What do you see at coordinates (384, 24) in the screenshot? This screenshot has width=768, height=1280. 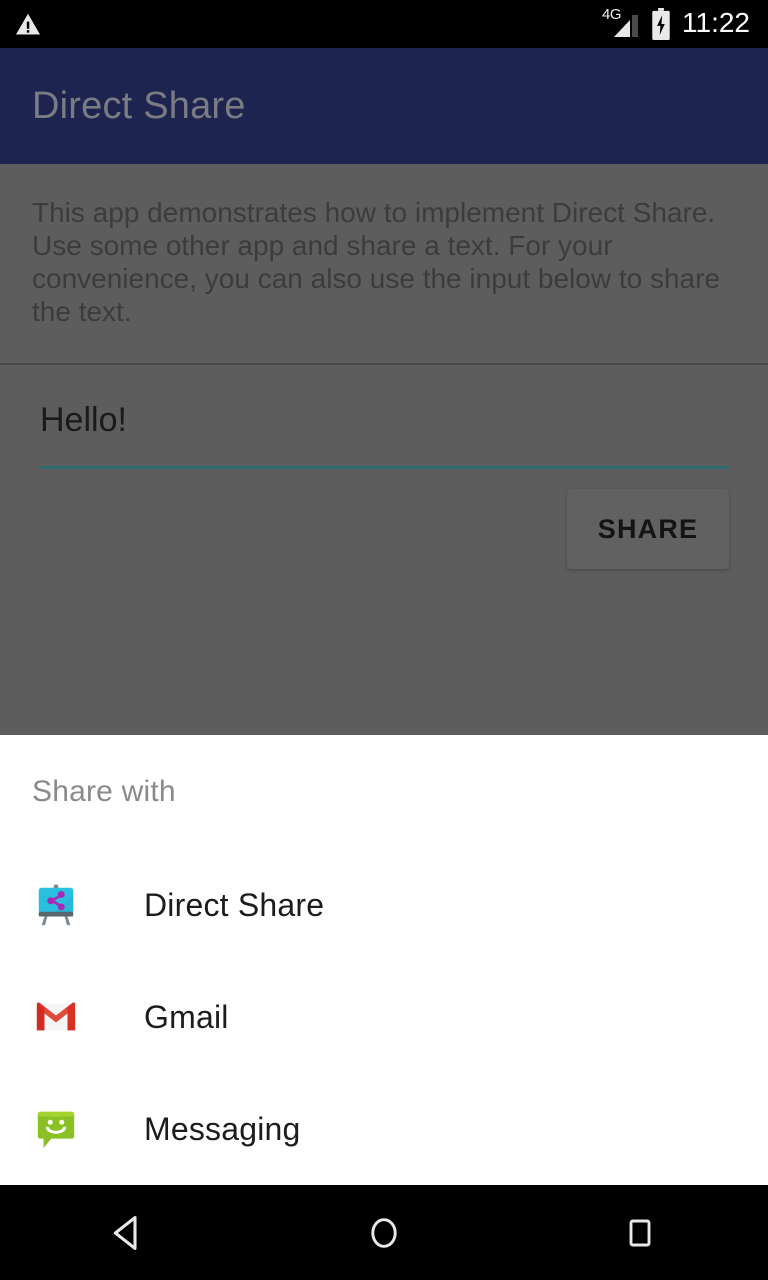 I see `status-bar: 4G 11:22` at bounding box center [384, 24].